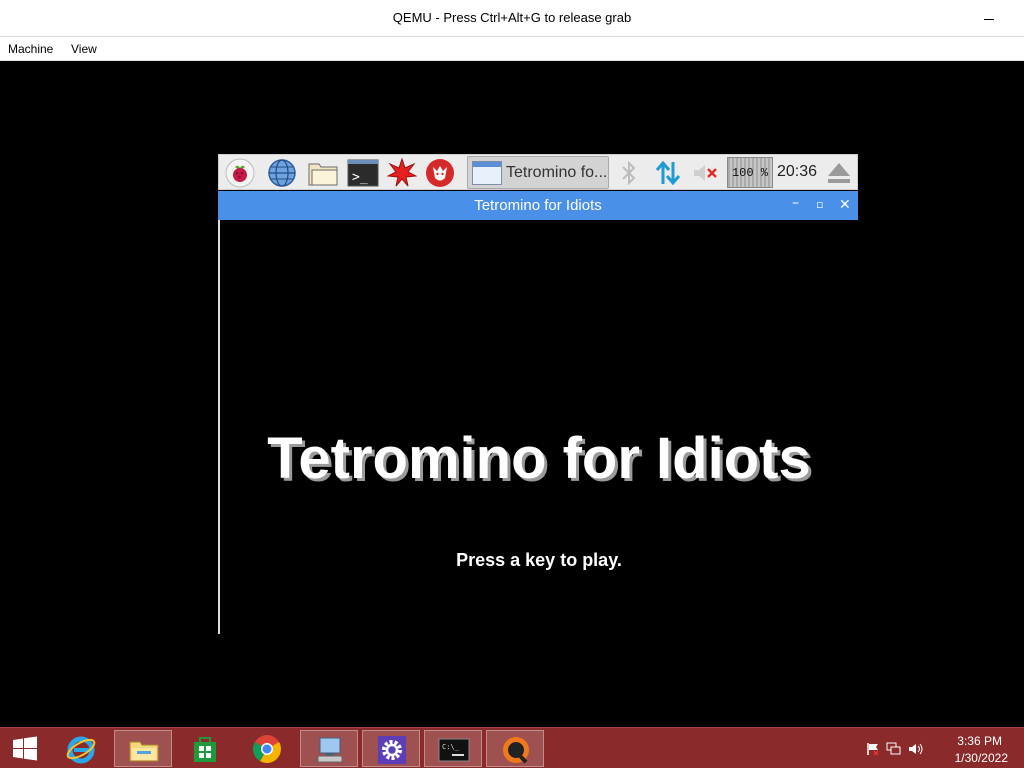 This screenshot has height=768, width=1024. Describe the element at coordinates (487, 173) in the screenshot. I see `window-icon` at that location.